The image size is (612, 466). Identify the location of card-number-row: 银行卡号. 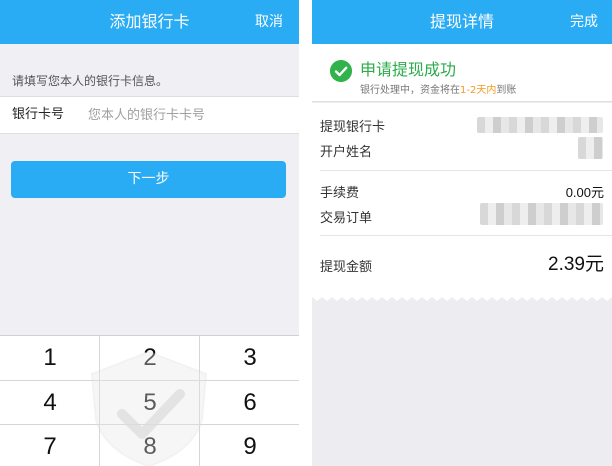
(149, 115).